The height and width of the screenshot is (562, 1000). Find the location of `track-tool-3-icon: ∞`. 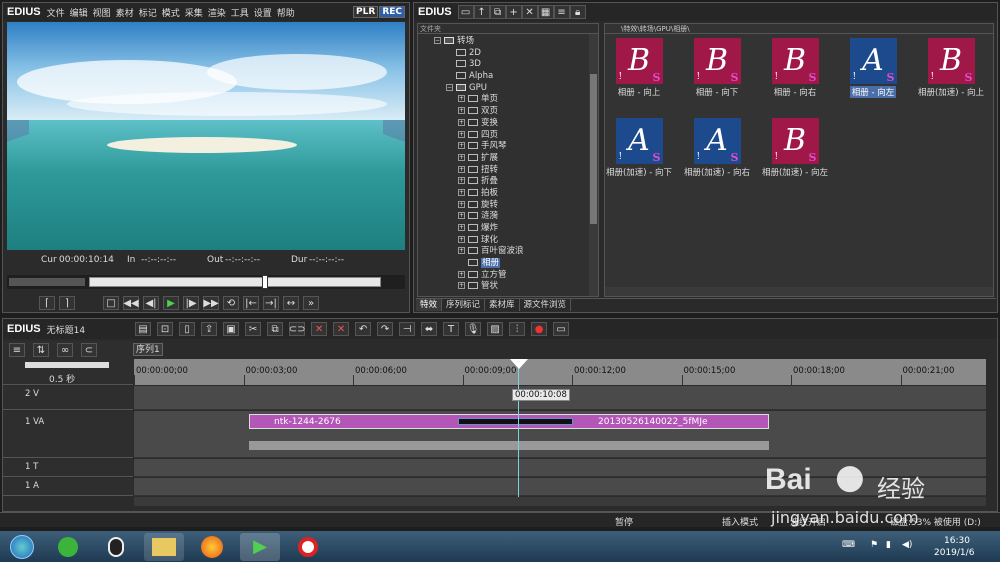

track-tool-3-icon: ∞ is located at coordinates (65, 350).